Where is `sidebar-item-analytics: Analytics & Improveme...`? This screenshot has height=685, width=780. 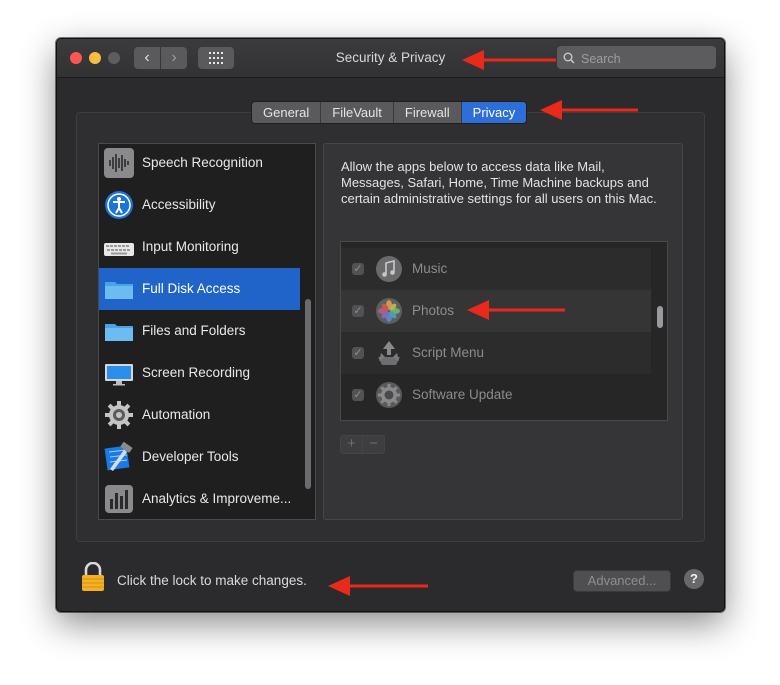
sidebar-item-analytics: Analytics & Improveme... is located at coordinates (199, 498).